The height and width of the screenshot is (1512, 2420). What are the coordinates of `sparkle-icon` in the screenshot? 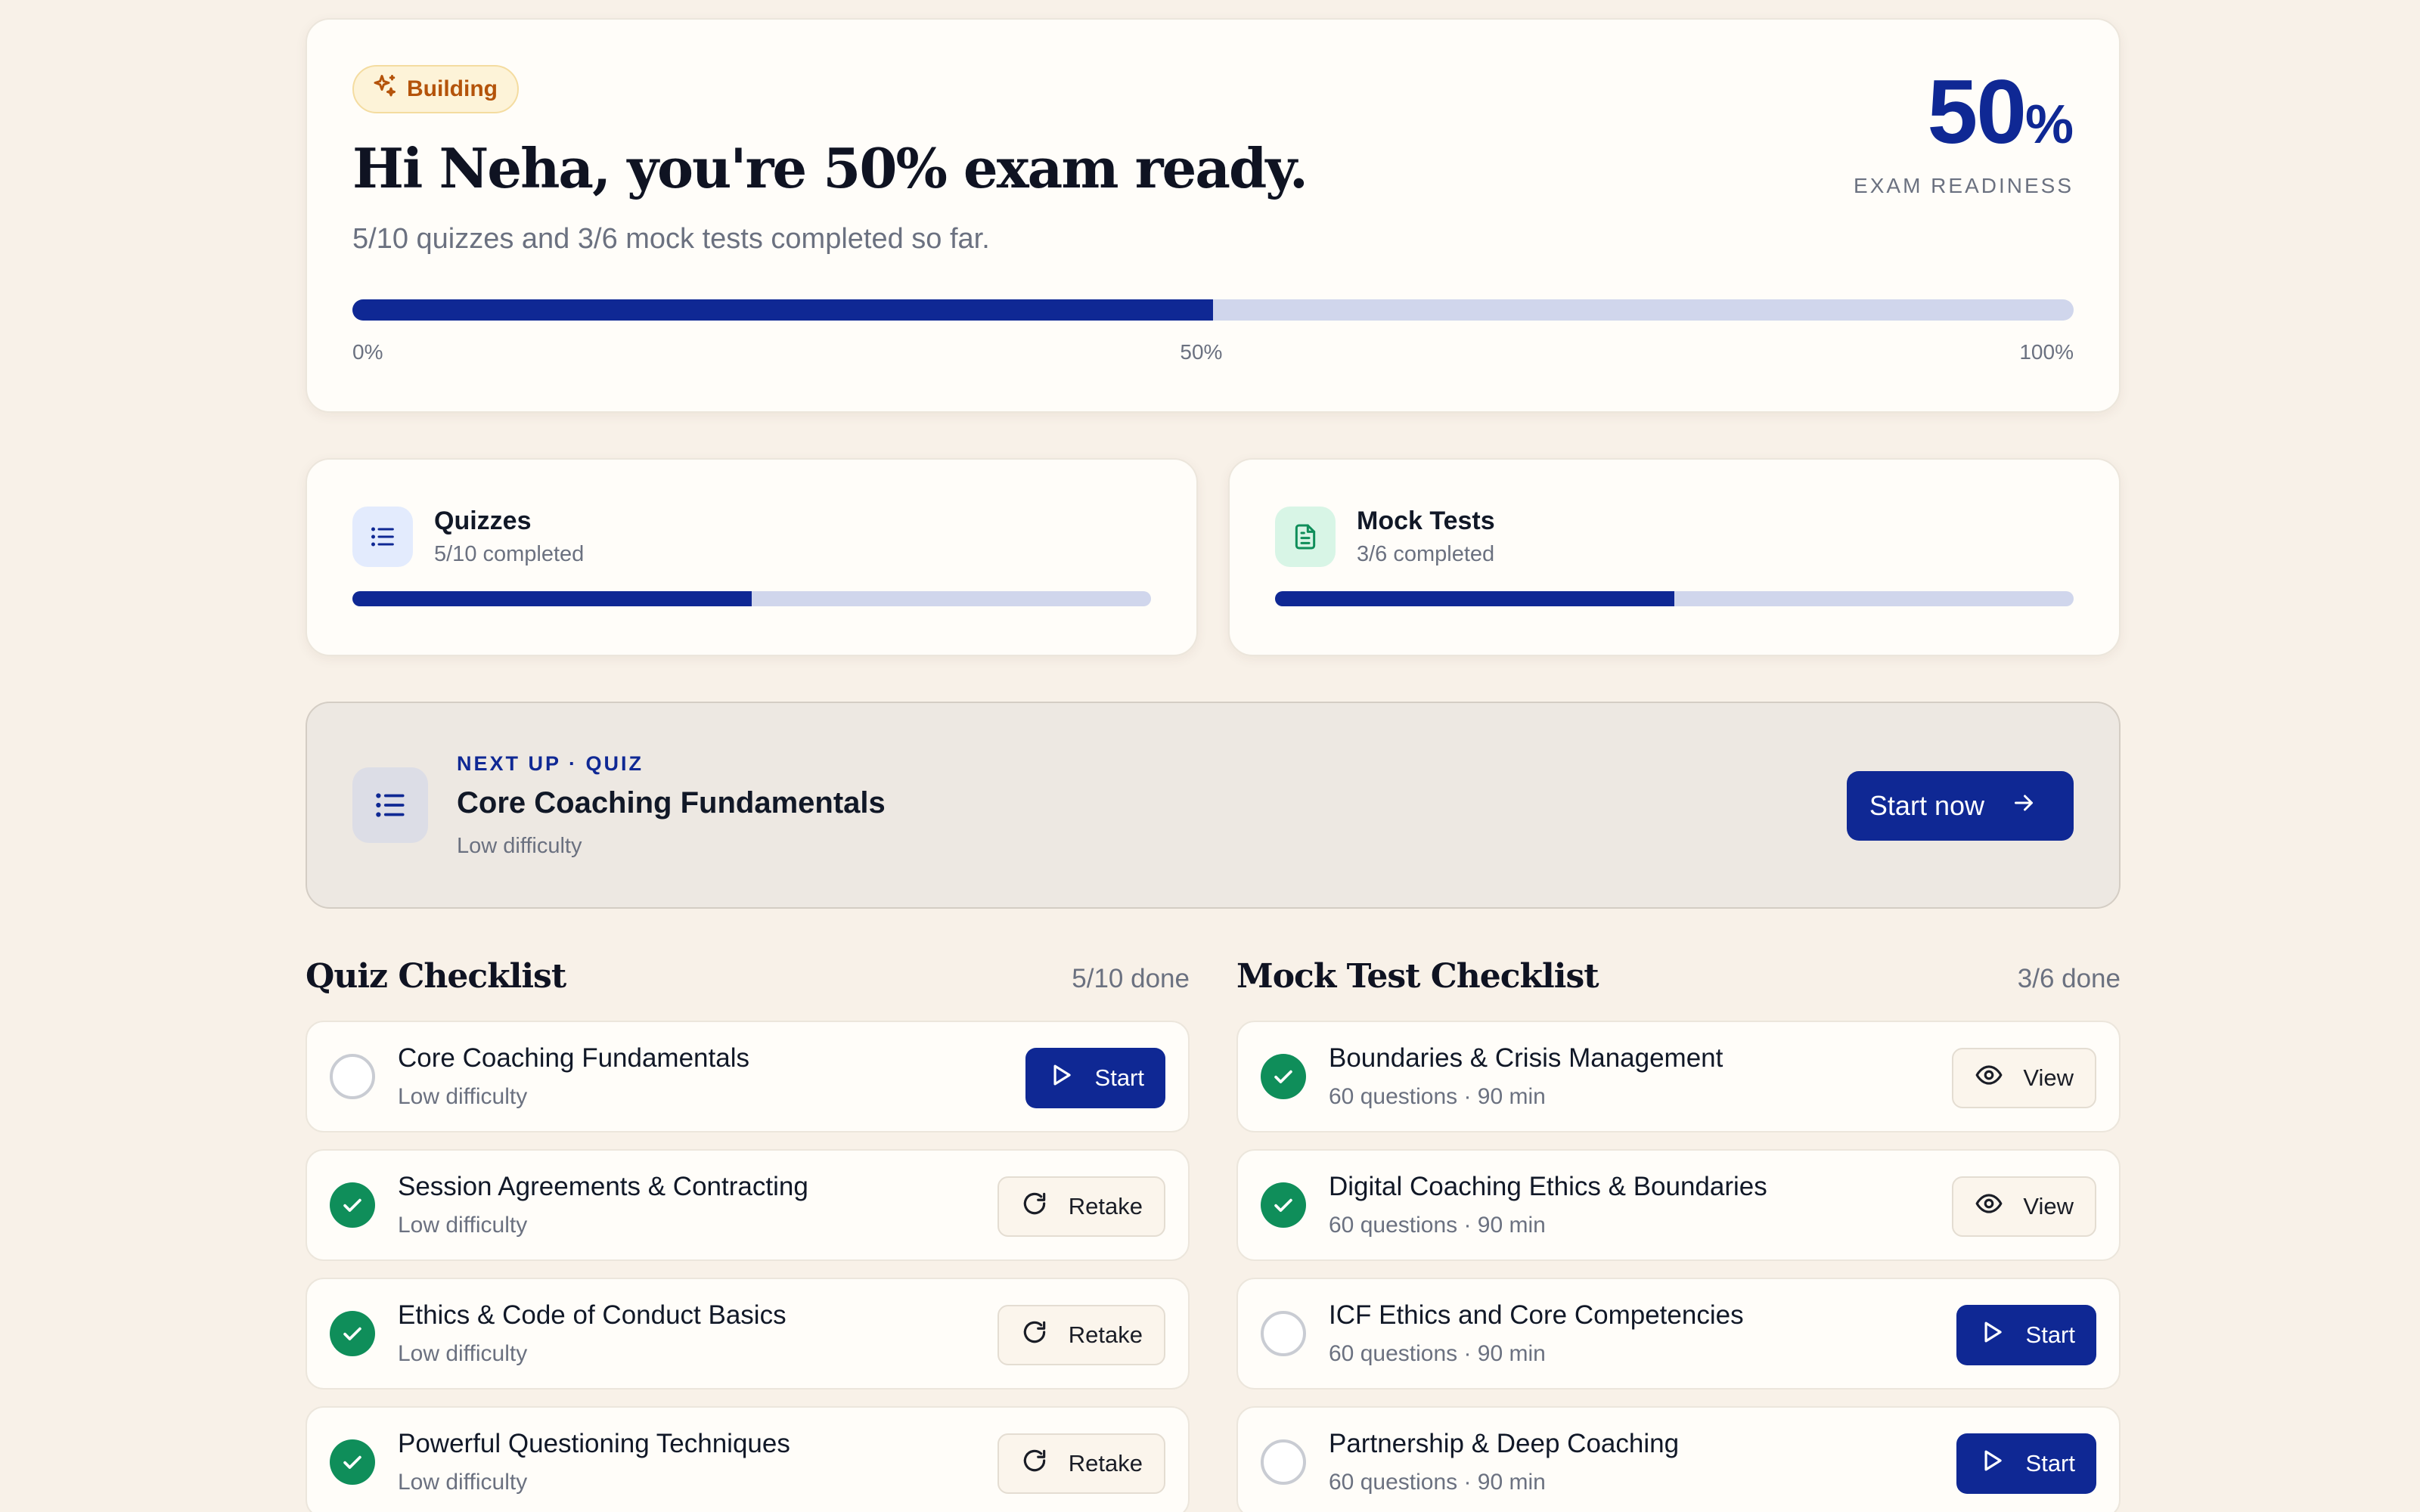 It's located at (384, 89).